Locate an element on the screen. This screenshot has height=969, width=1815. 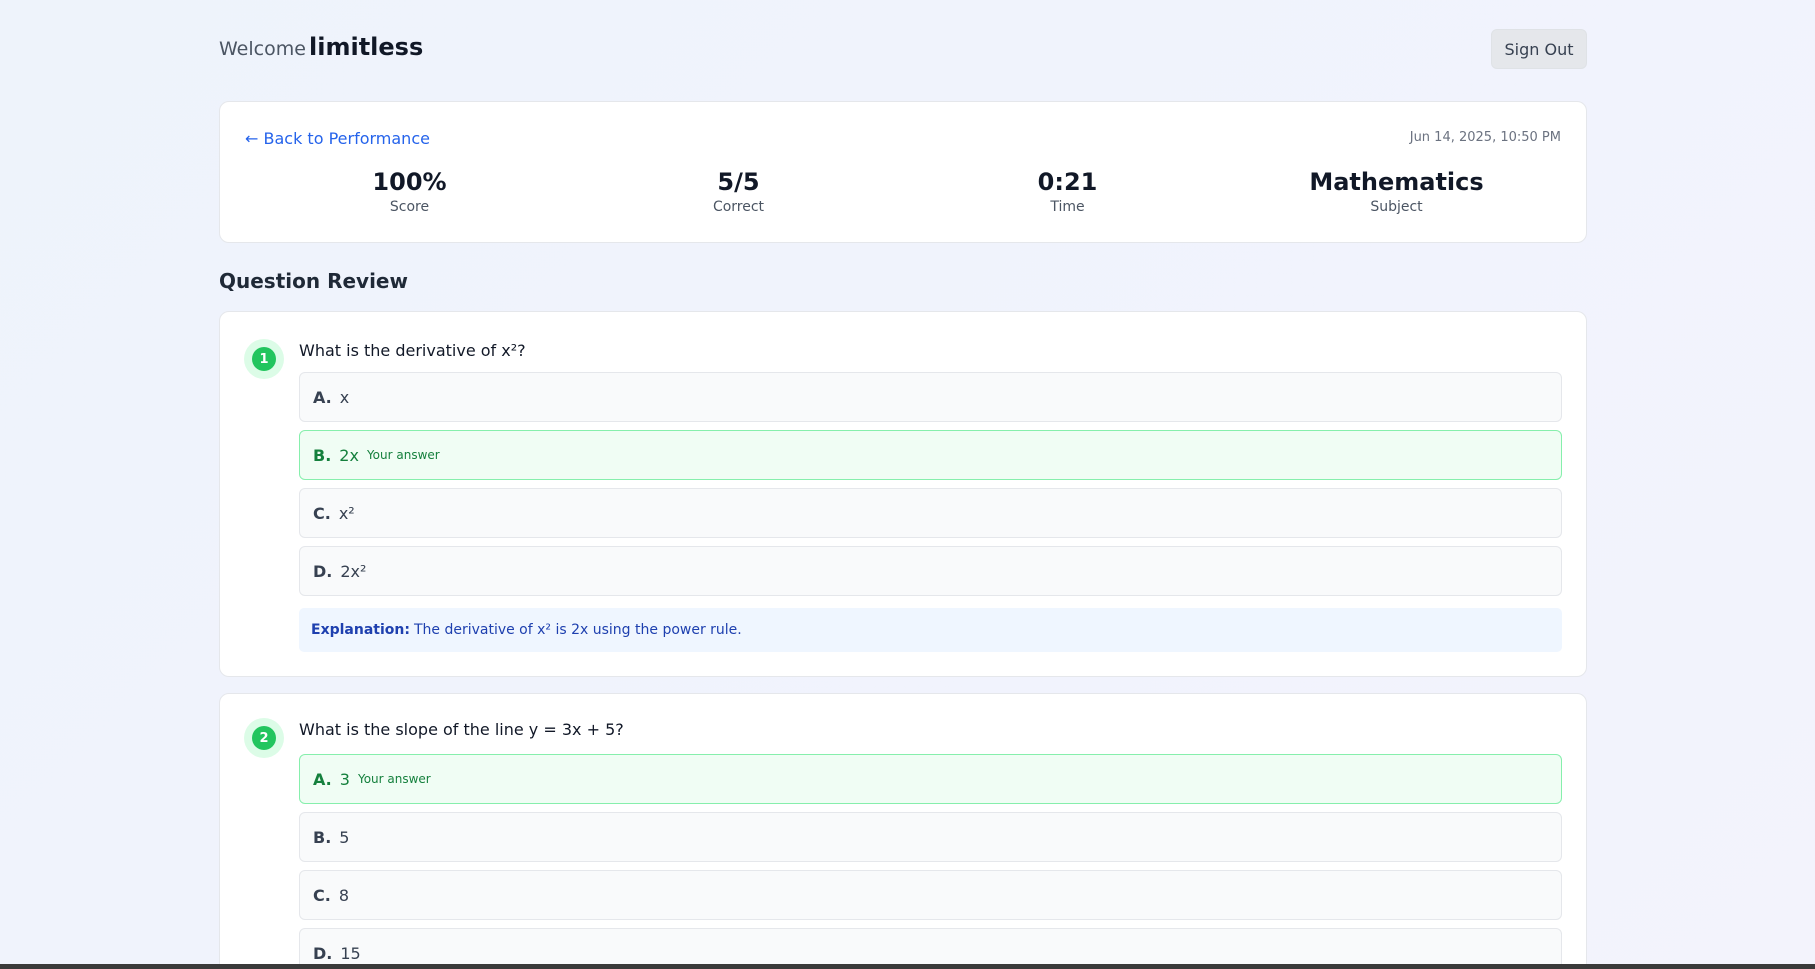
stat-score: 100% Score is located at coordinates (409, 191).